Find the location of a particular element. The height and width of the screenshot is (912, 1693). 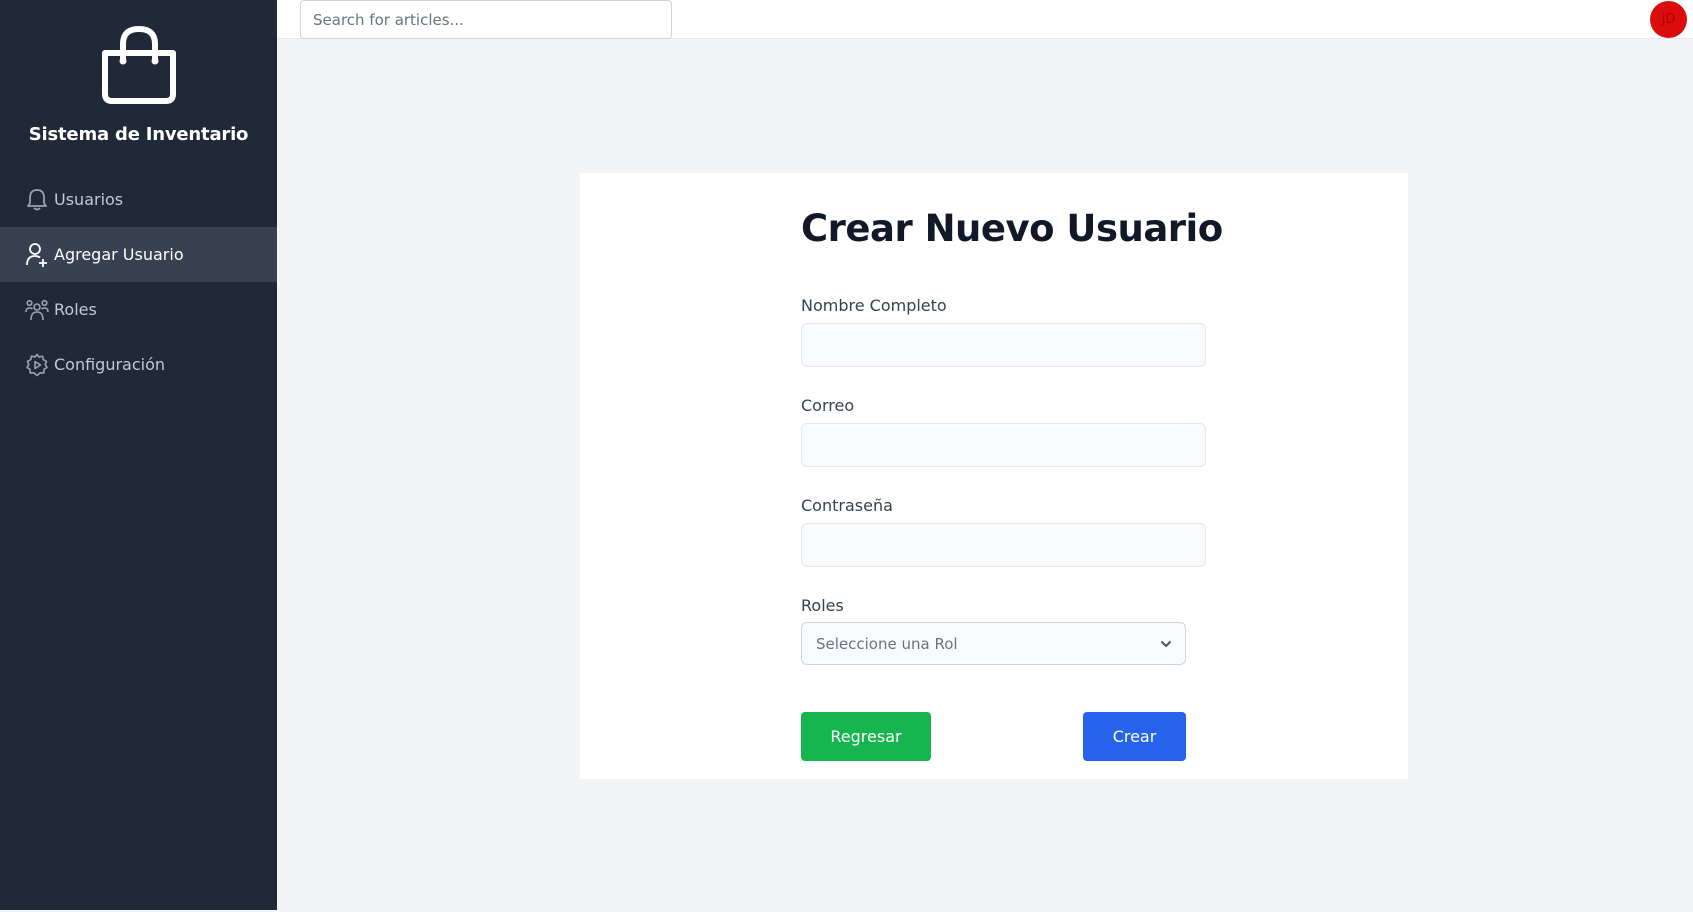

avatar: JD is located at coordinates (1668, 19).